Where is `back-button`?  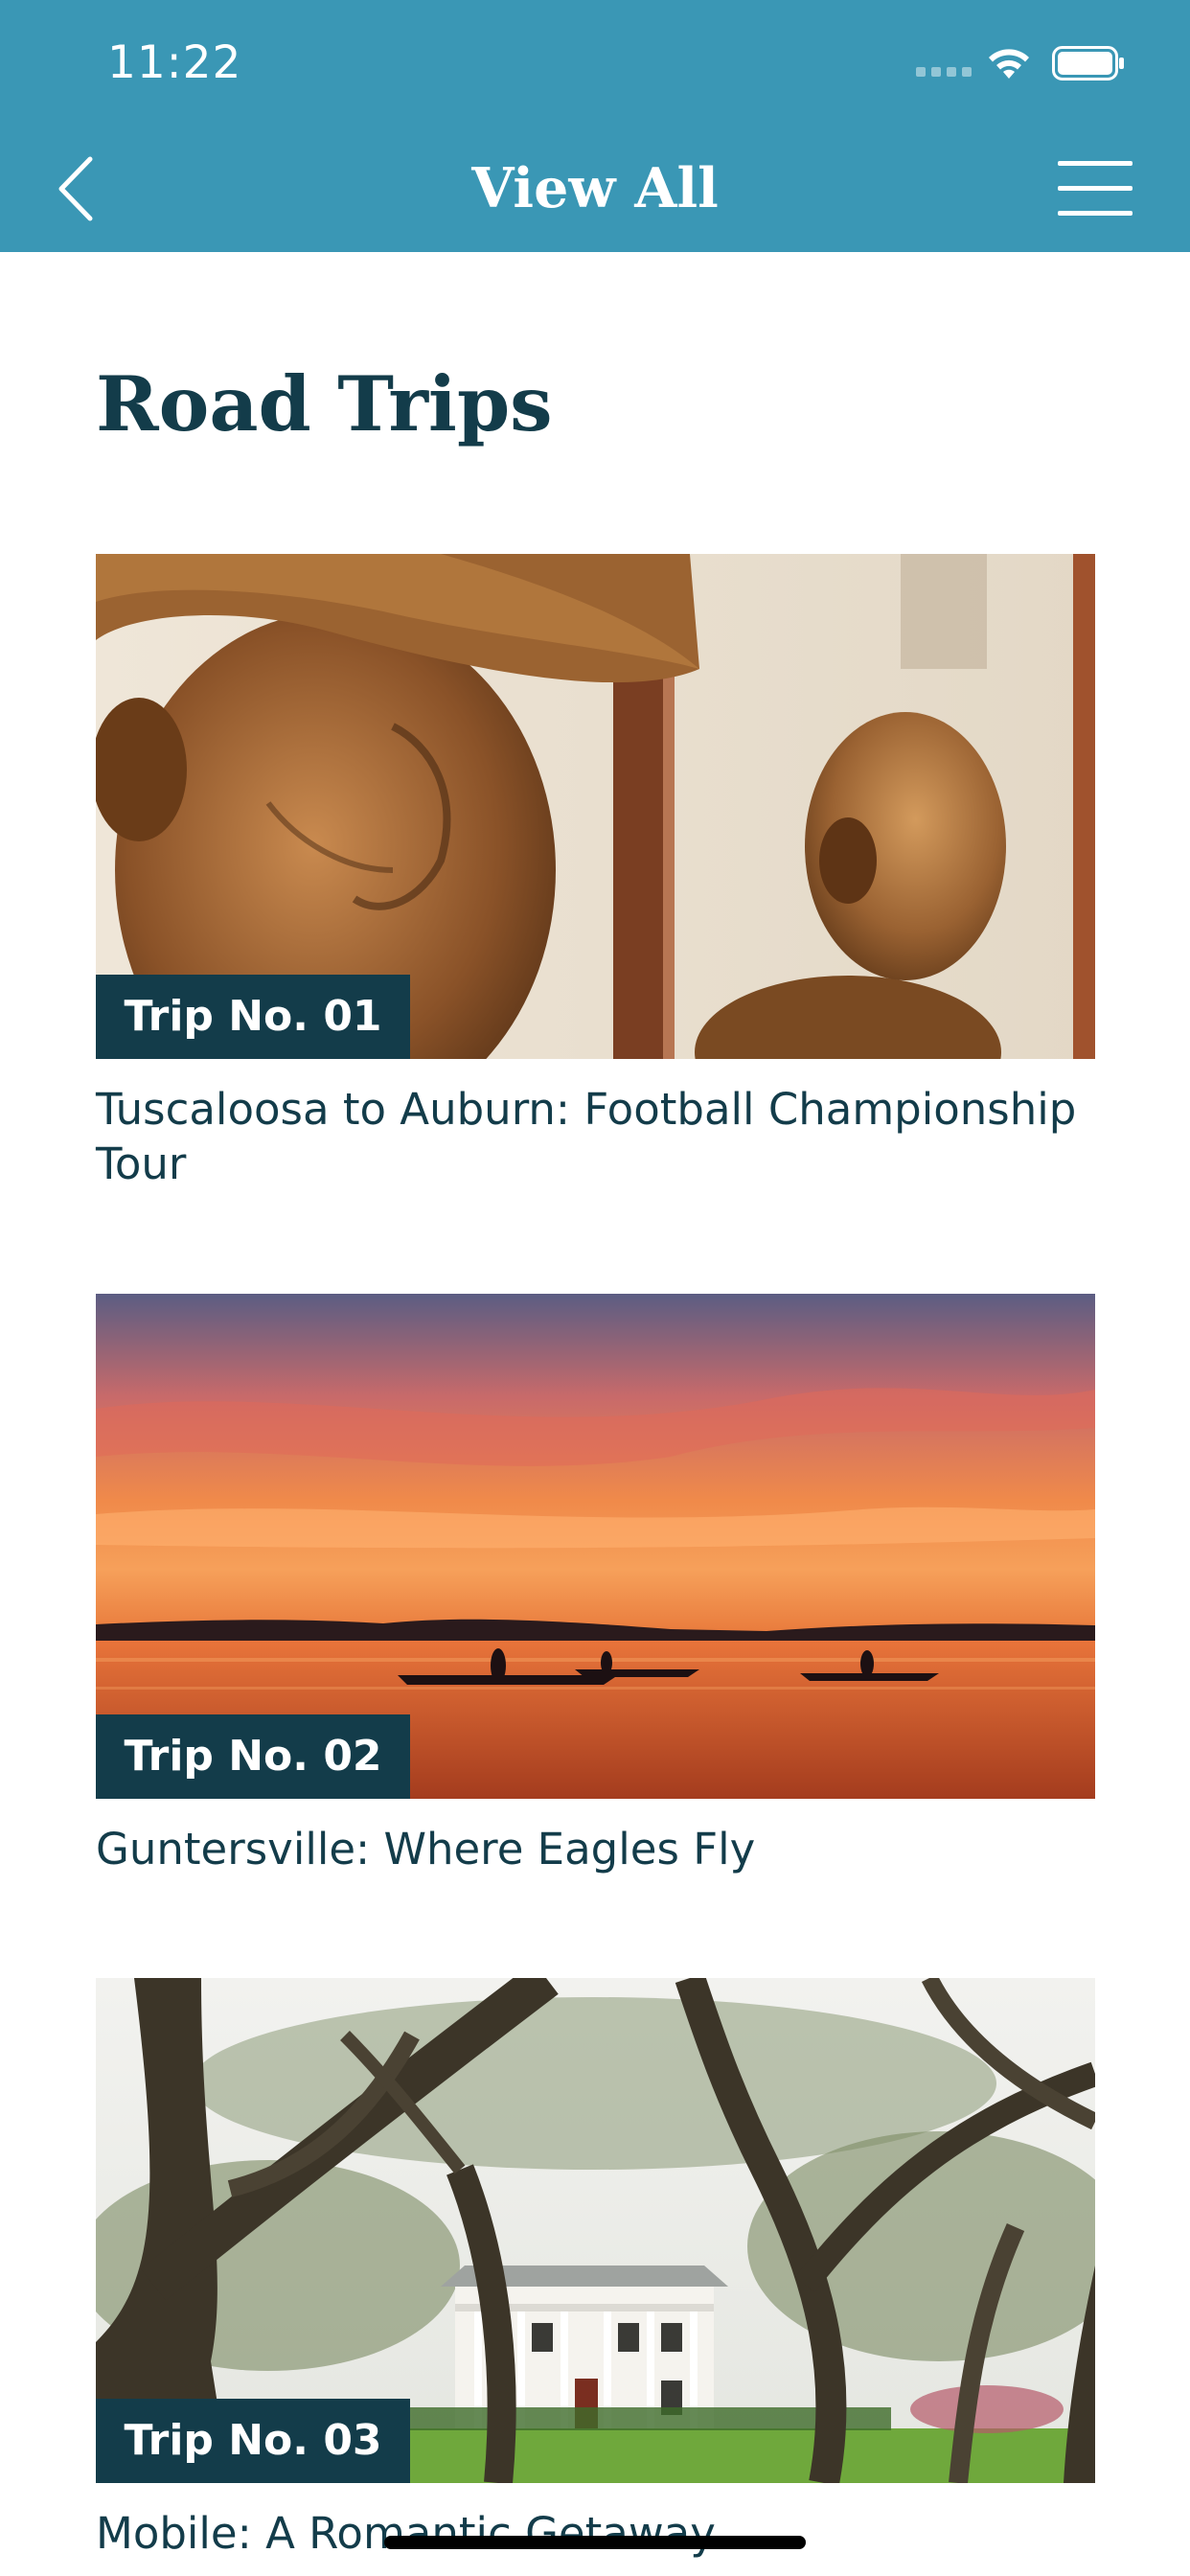 back-button is located at coordinates (78, 188).